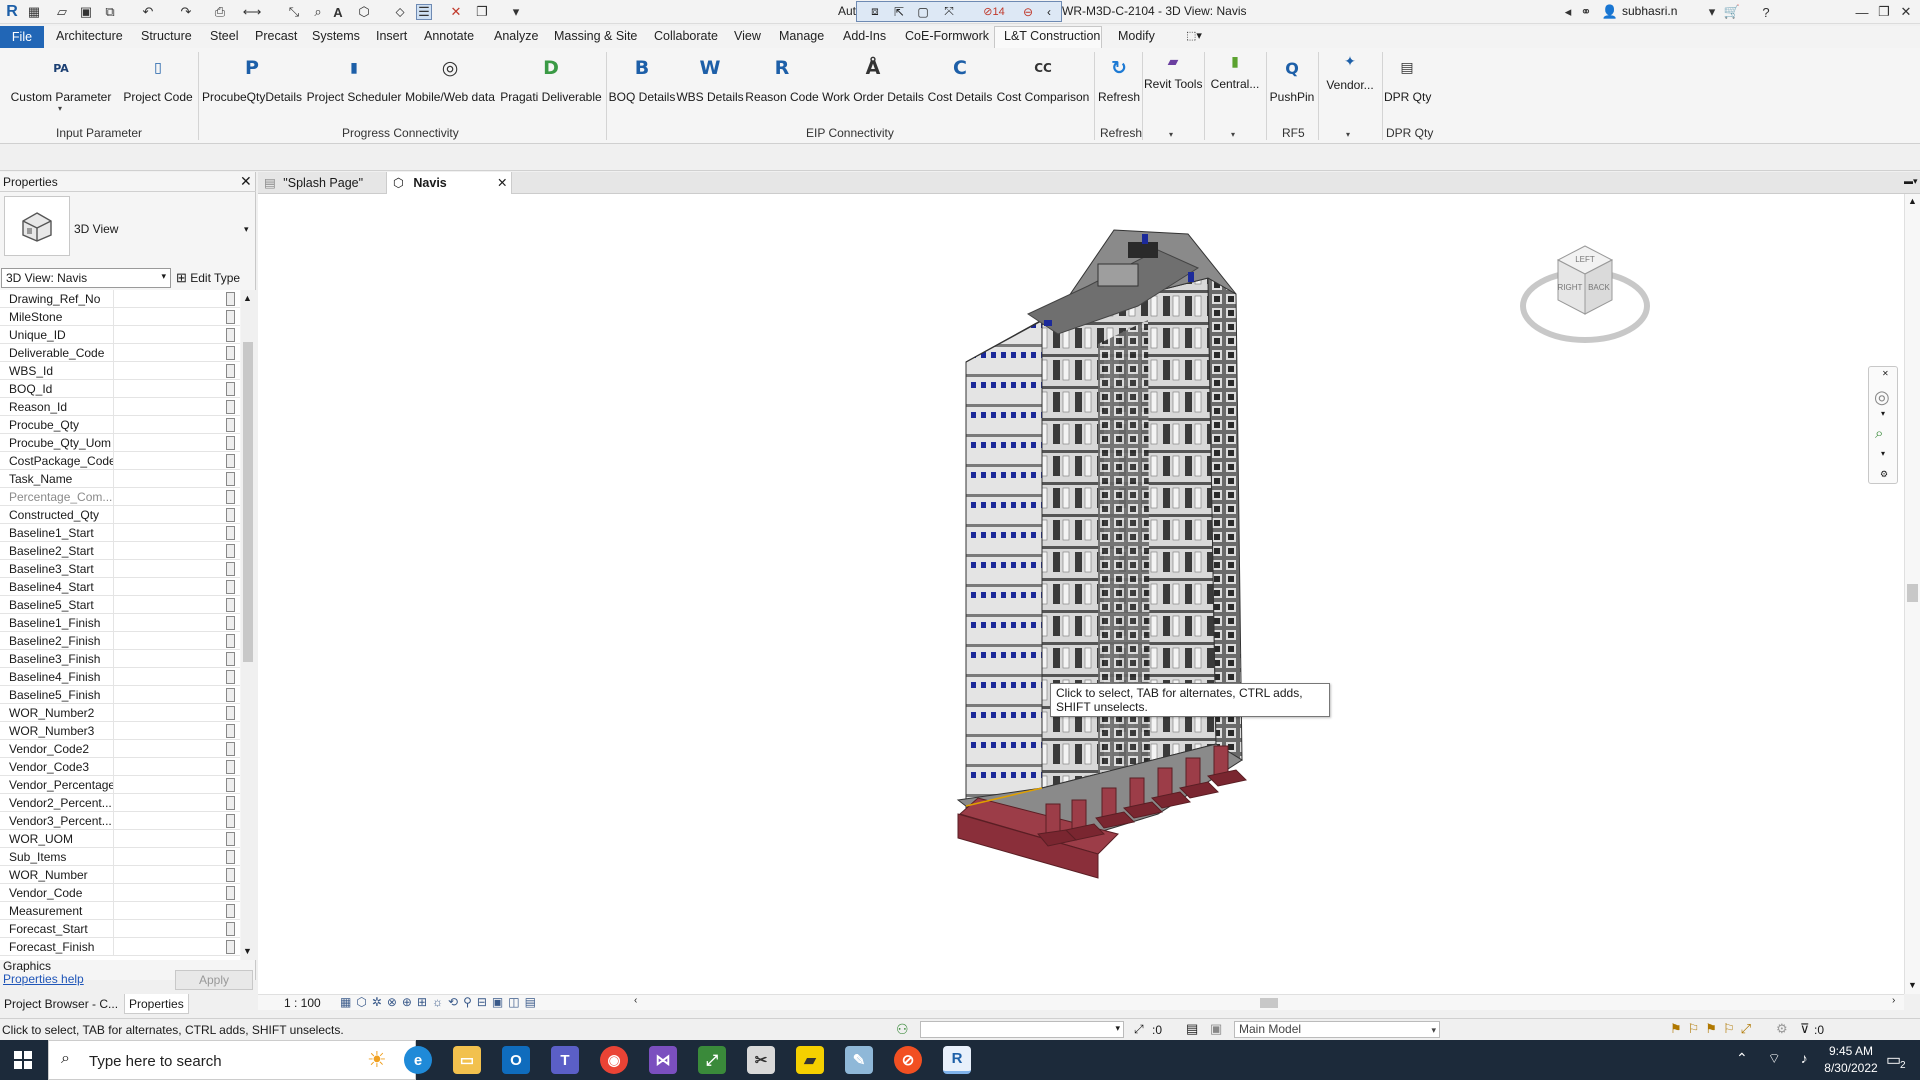 The image size is (1920, 1080). Describe the element at coordinates (120, 551) in the screenshot. I see `property-row: Baseline2_Start` at that location.